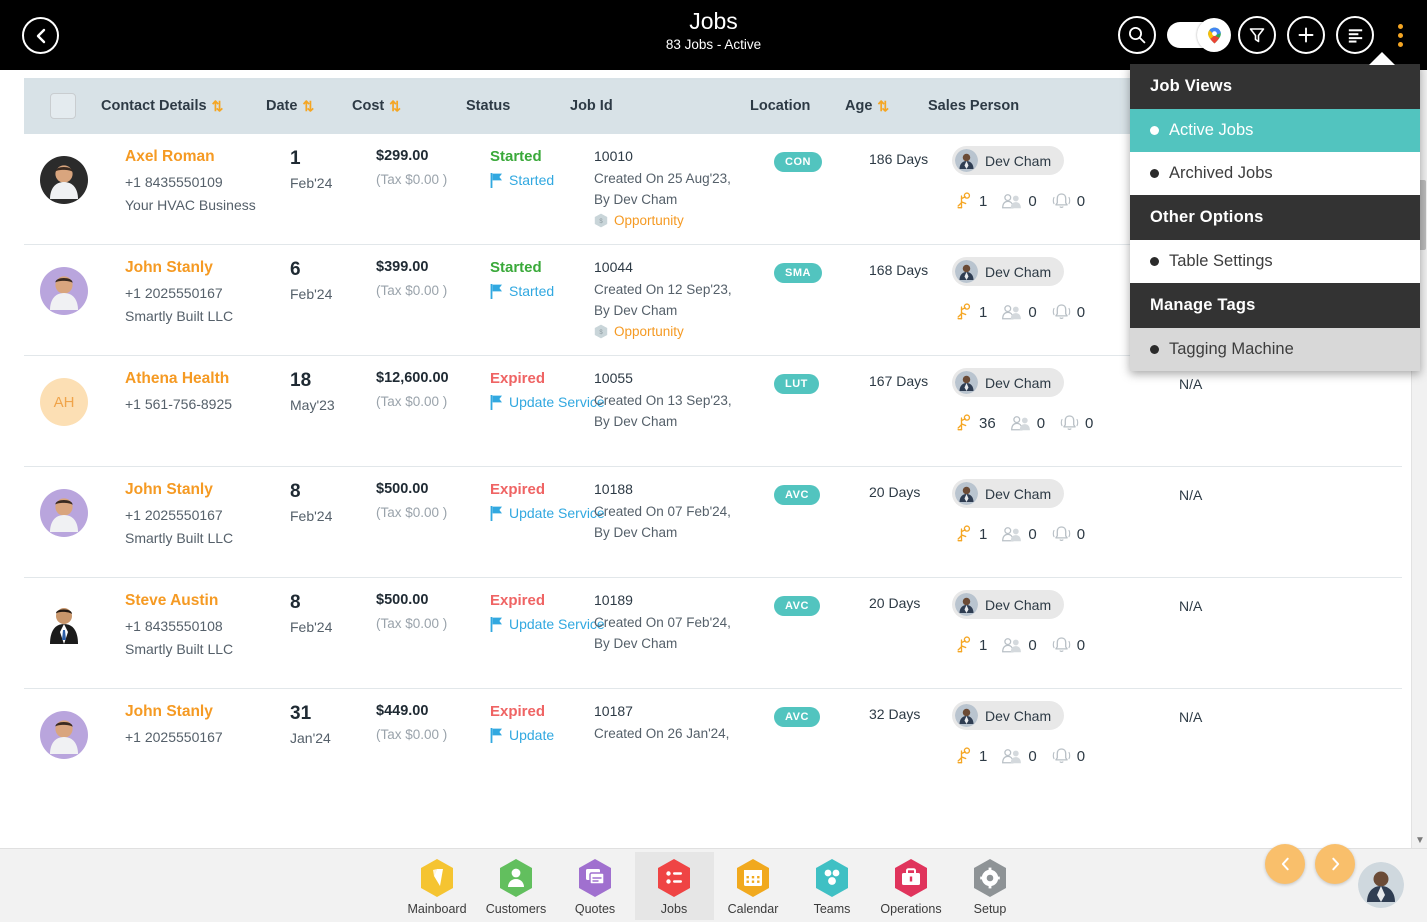 This screenshot has height=922, width=1427. Describe the element at coordinates (1275, 173) in the screenshot. I see `menu-item-archived-jobs: Archived Jobs` at that location.